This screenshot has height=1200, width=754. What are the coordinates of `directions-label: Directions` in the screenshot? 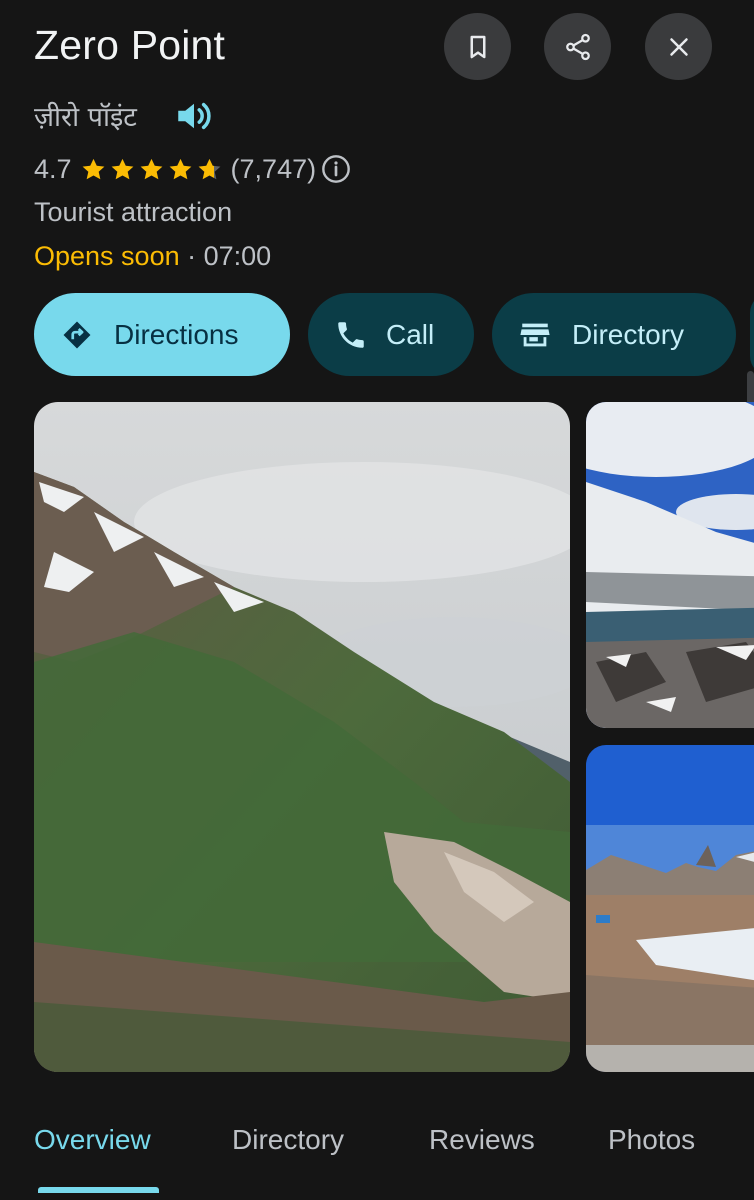 It's located at (176, 334).